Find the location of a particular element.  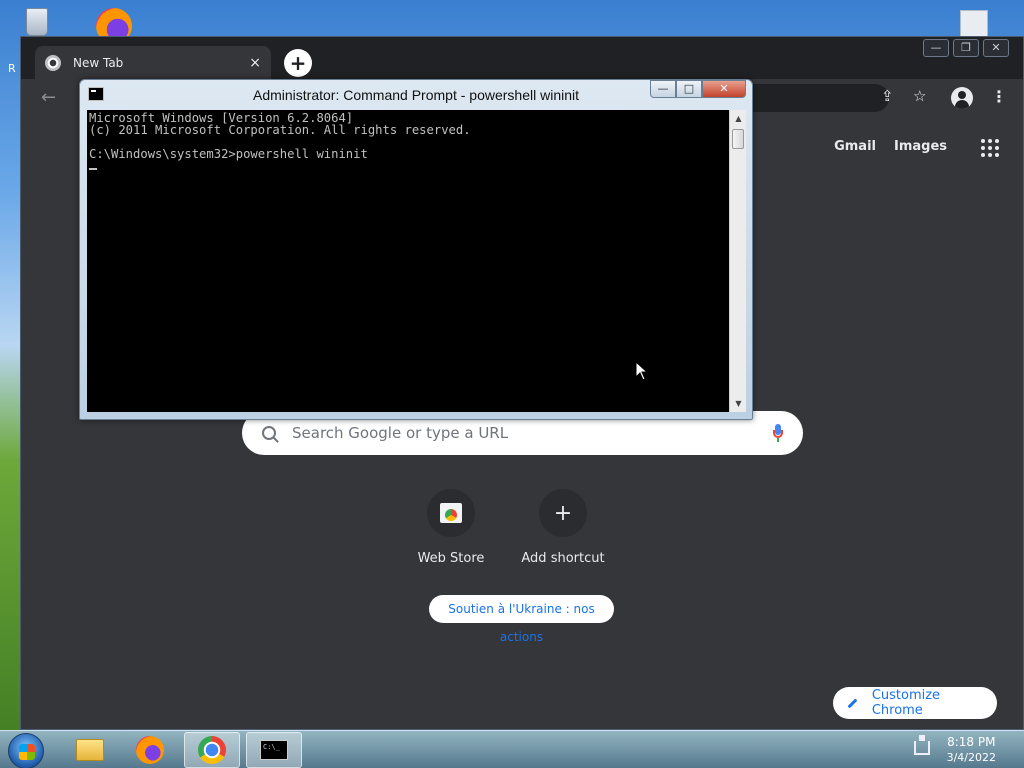

shortcut-web-store: Web Store is located at coordinates (451, 527).